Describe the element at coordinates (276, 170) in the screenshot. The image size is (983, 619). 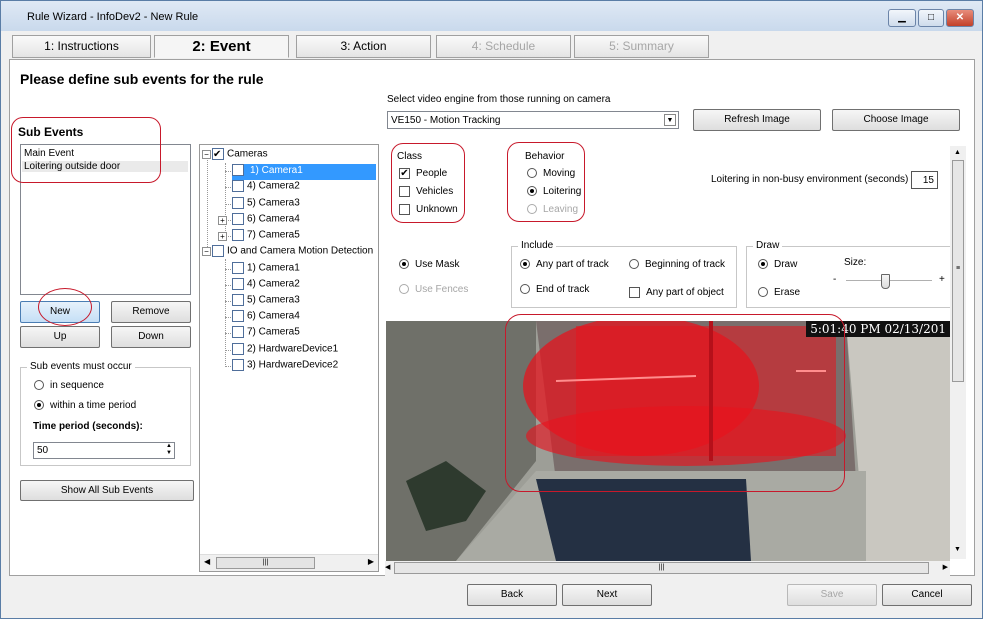
I see `camera-label: 1) Camera1` at that location.